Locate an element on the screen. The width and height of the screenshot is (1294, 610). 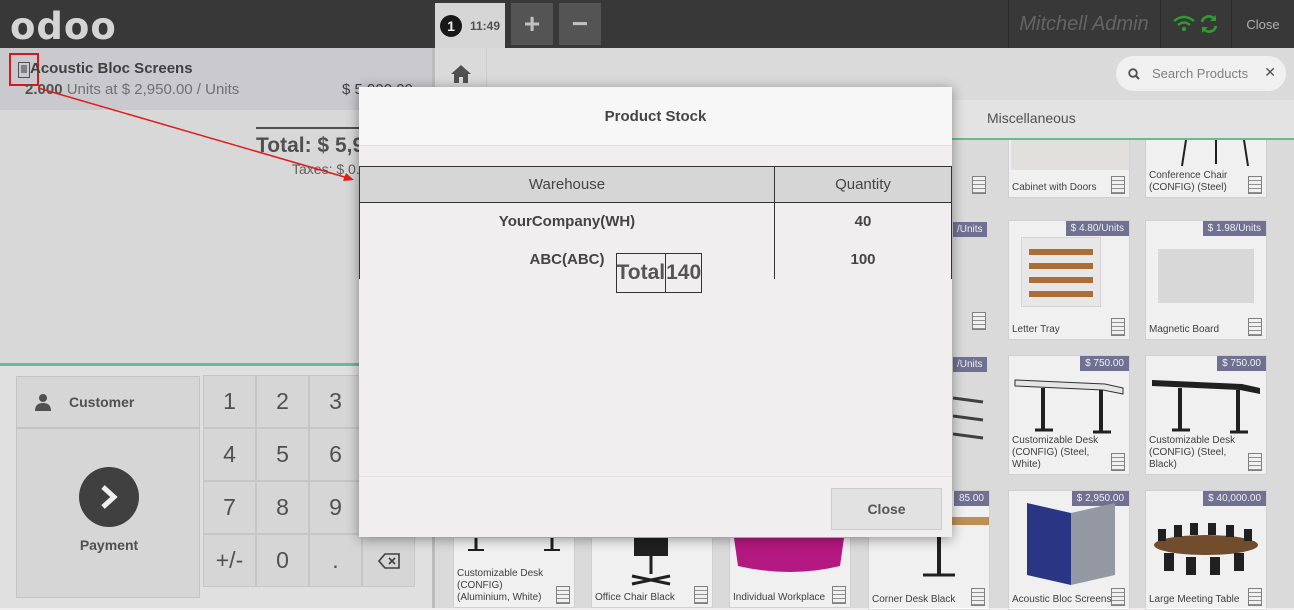
price-tag: $ 4.80/Units is located at coordinates (1097, 228).